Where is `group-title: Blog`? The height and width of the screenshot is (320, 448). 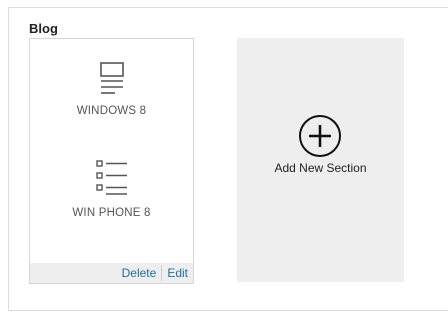
group-title: Blog is located at coordinates (43, 28).